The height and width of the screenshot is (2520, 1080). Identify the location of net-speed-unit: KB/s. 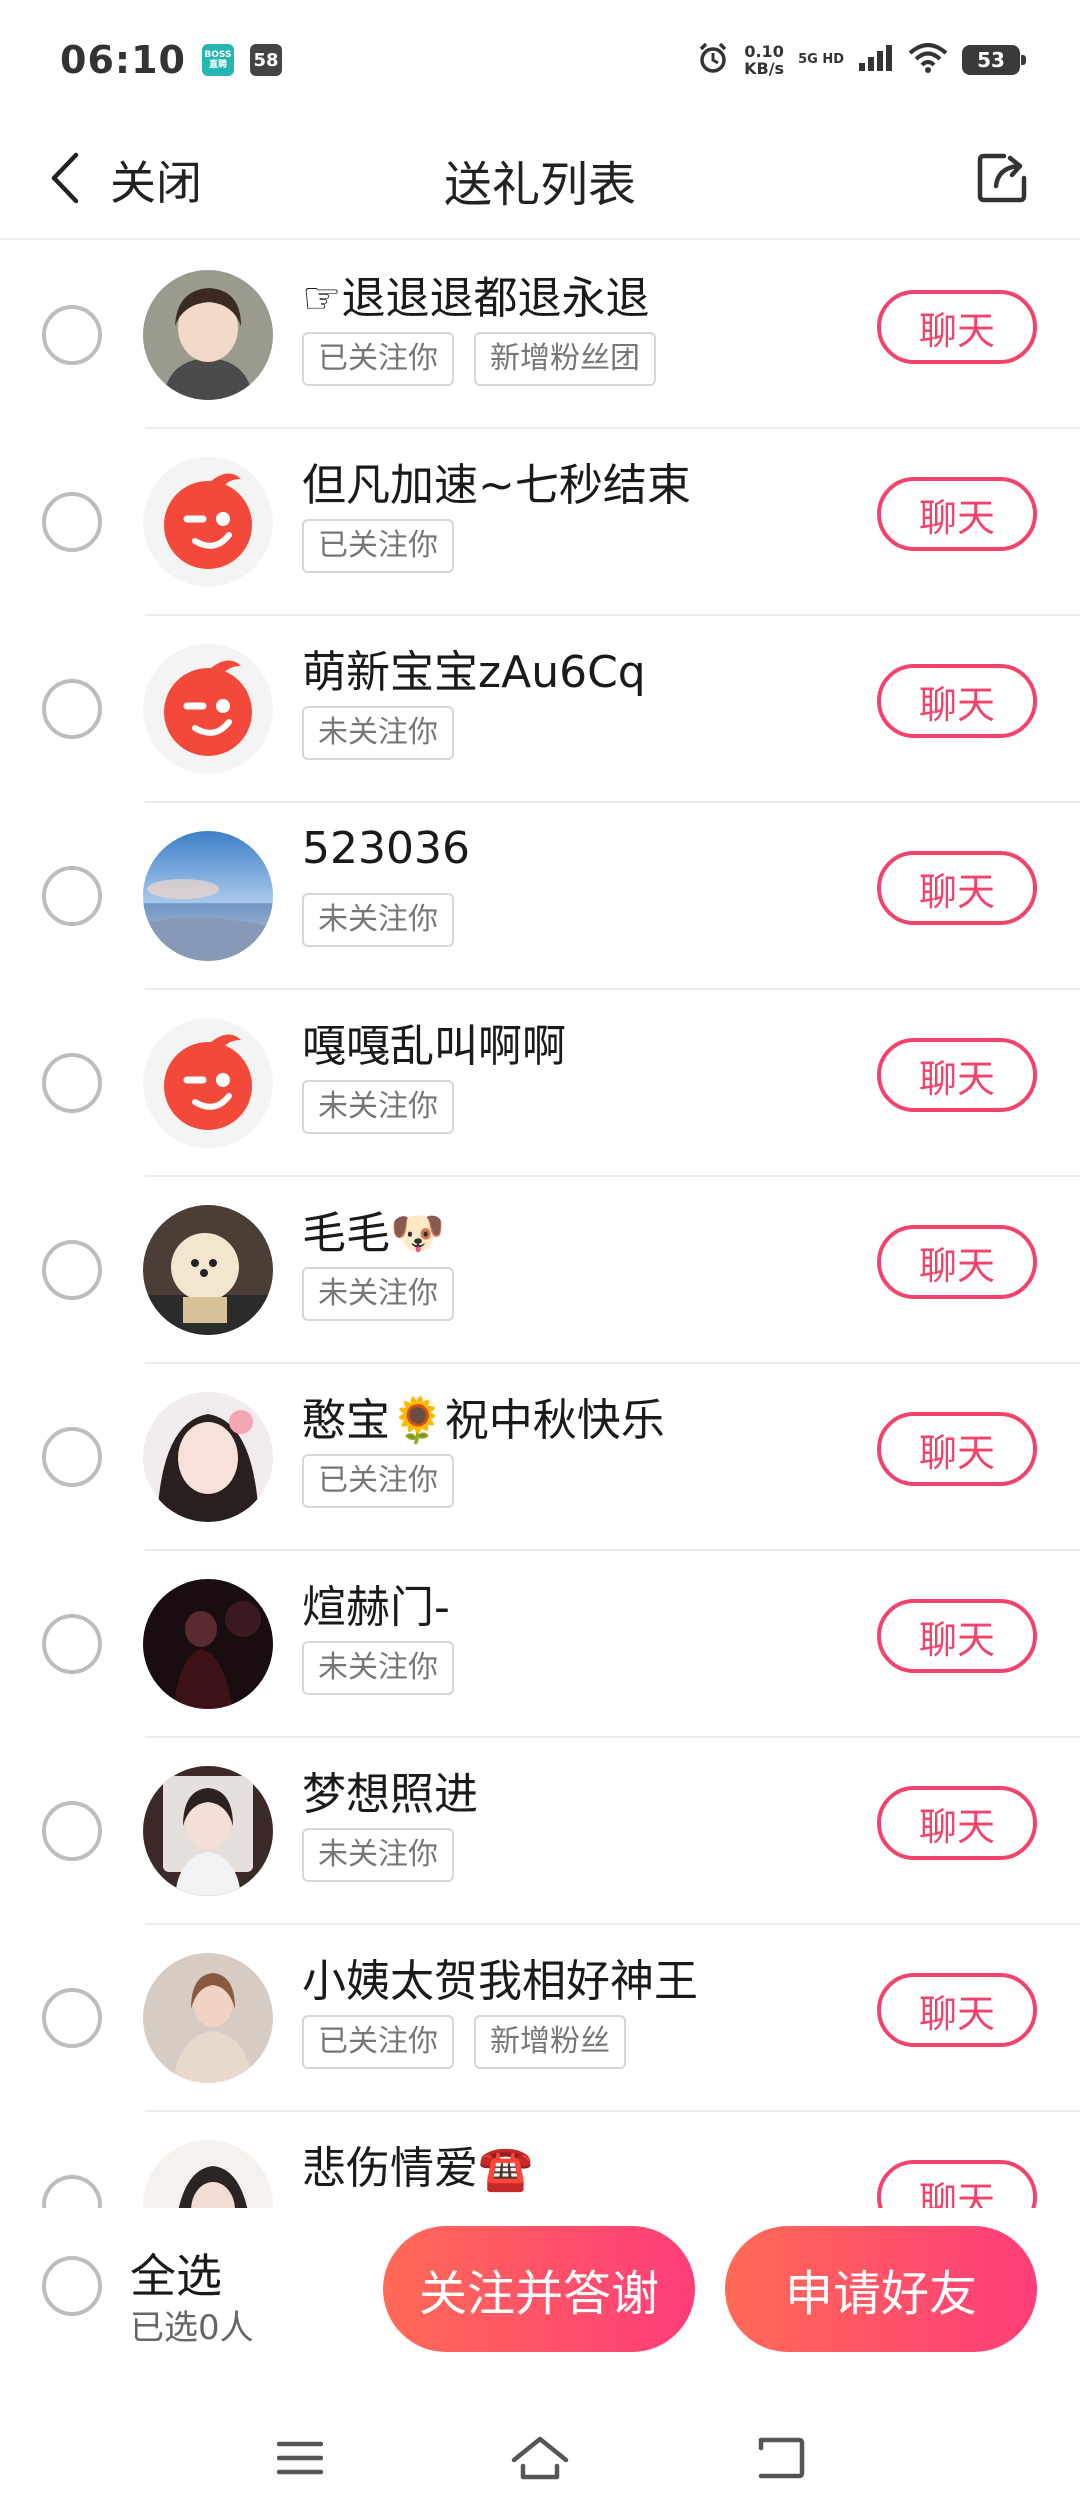
(764, 68).